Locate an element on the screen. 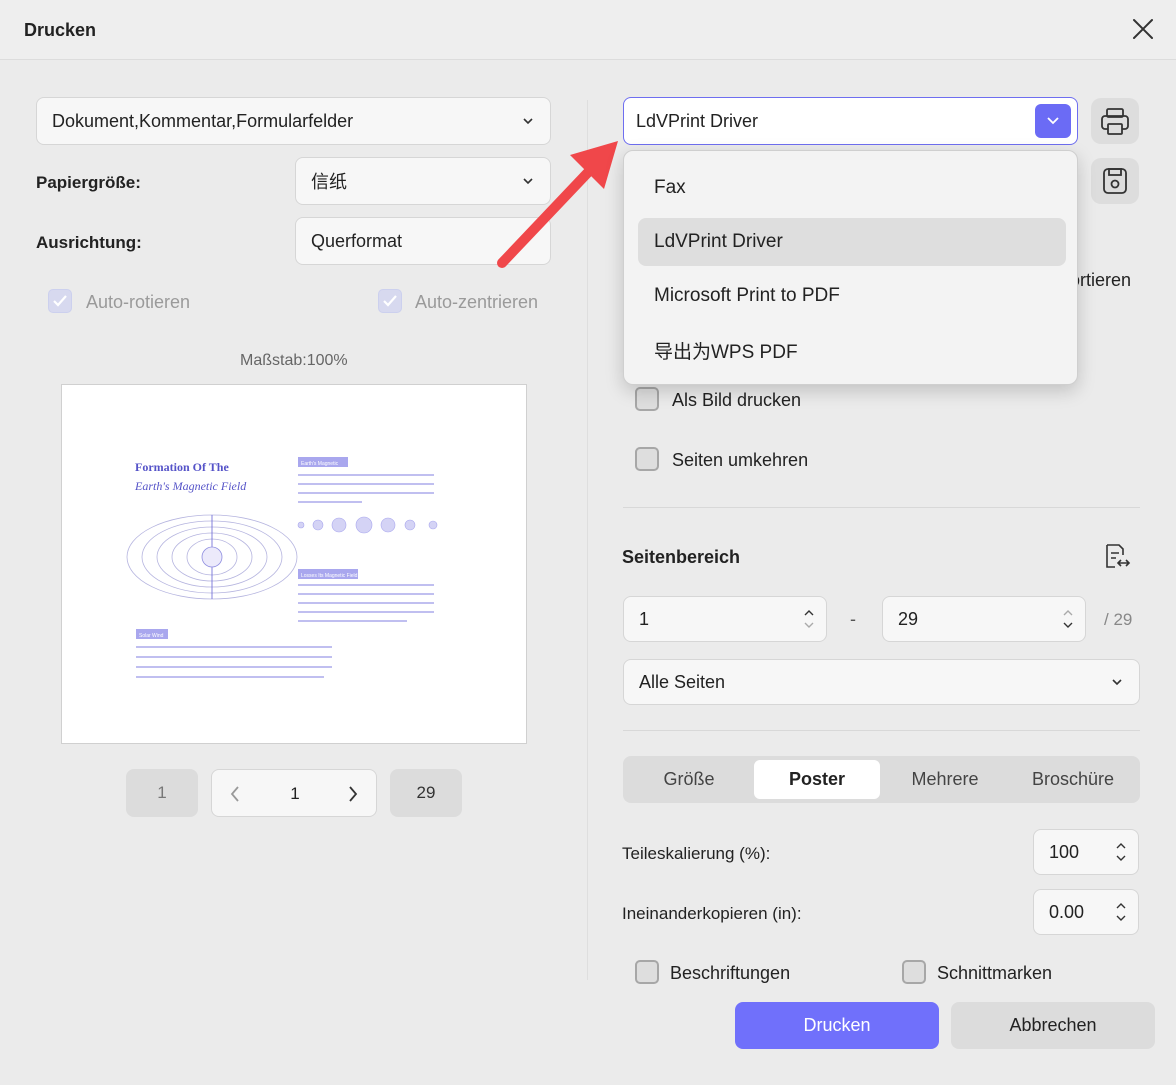 This screenshot has width=1176, height=1085. content-select: Dokument,Kommentar,Formularfelder is located at coordinates (293, 121).